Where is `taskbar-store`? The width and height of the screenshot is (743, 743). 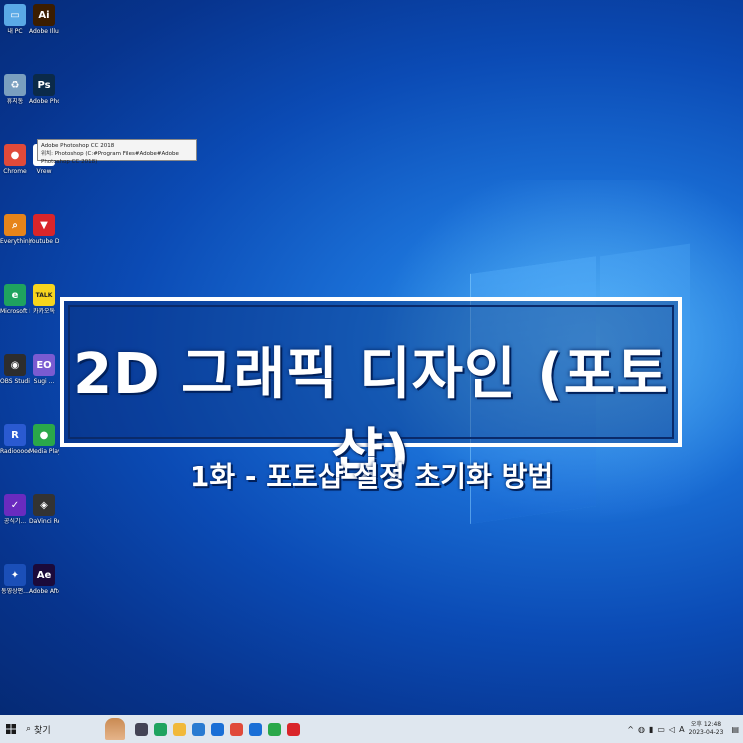 taskbar-store is located at coordinates (198, 729).